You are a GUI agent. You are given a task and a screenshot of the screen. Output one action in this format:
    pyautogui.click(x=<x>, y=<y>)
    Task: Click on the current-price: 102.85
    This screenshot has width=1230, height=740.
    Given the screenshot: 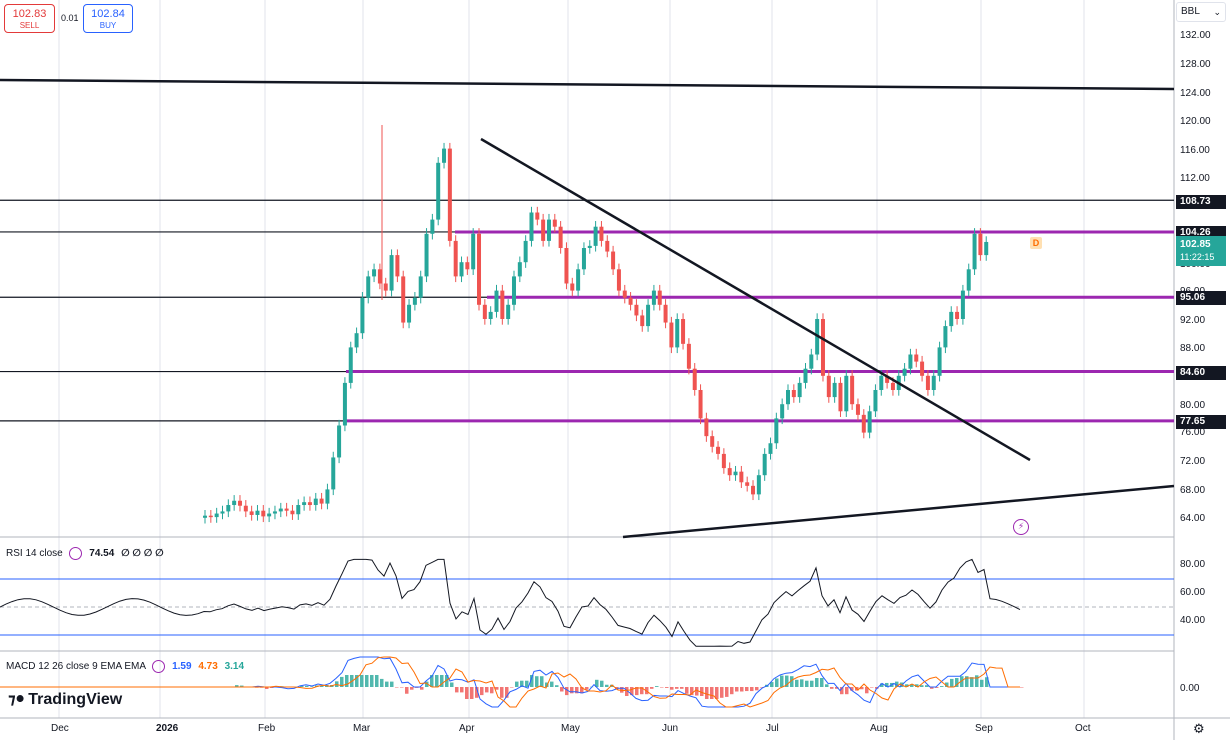 What is the action you would take?
    pyautogui.click(x=1195, y=244)
    